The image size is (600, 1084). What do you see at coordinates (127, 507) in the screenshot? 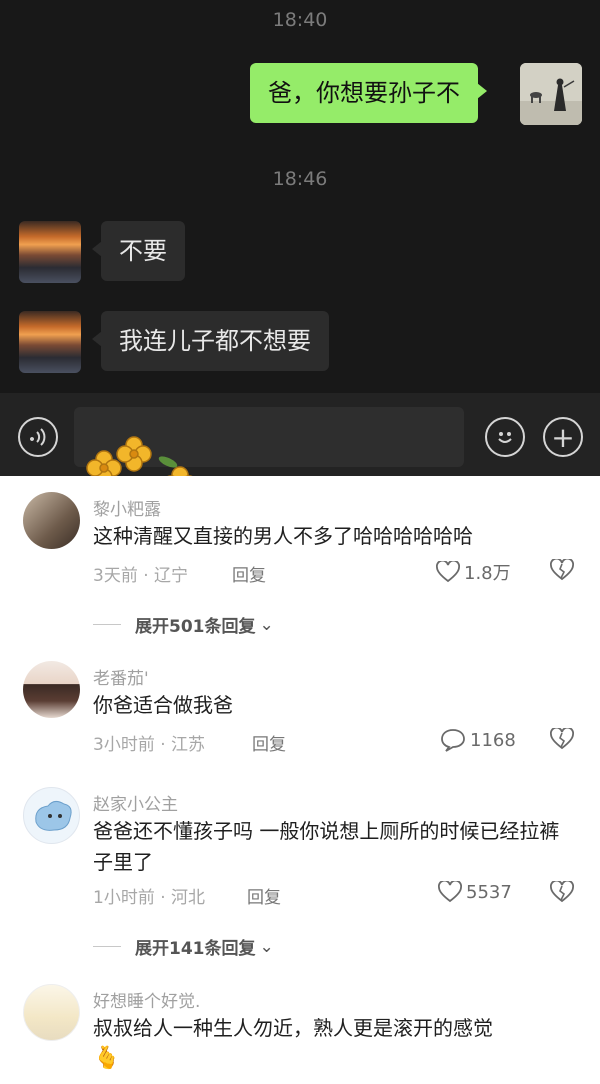
I see `comment-username: 黎小粑露` at bounding box center [127, 507].